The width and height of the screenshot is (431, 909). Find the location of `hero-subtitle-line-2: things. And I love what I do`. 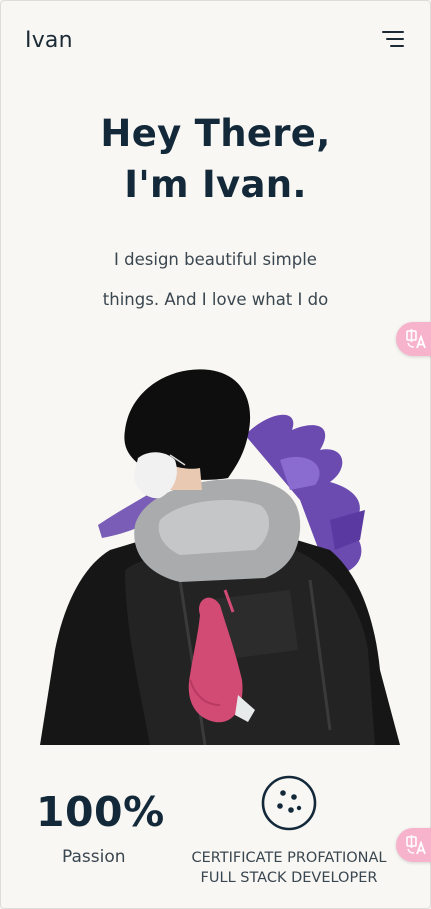

hero-subtitle-line-2: things. And I love what I do is located at coordinates (215, 299).